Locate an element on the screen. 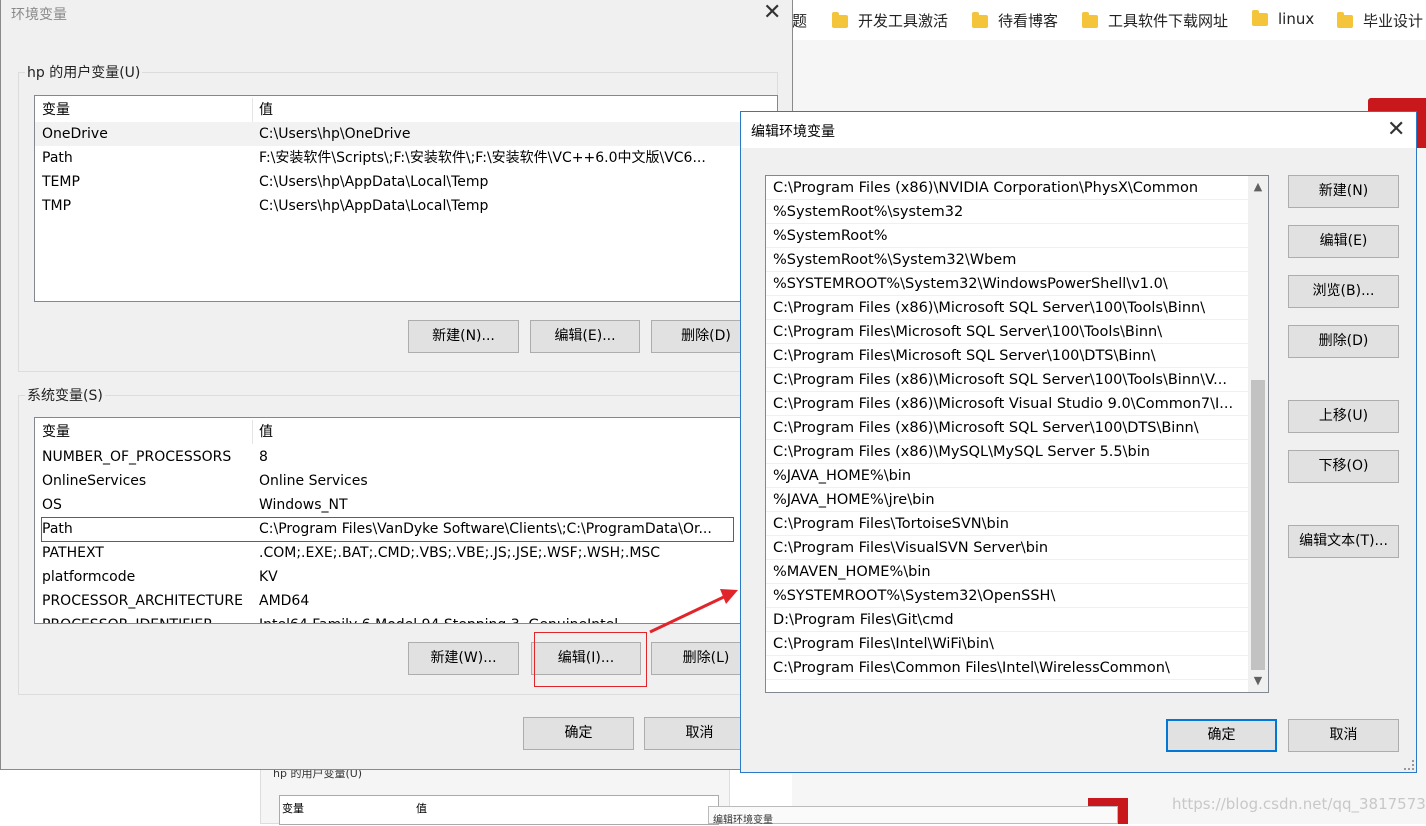 The image size is (1426, 826). dialog-title: 环境变量 is located at coordinates (39, 15).